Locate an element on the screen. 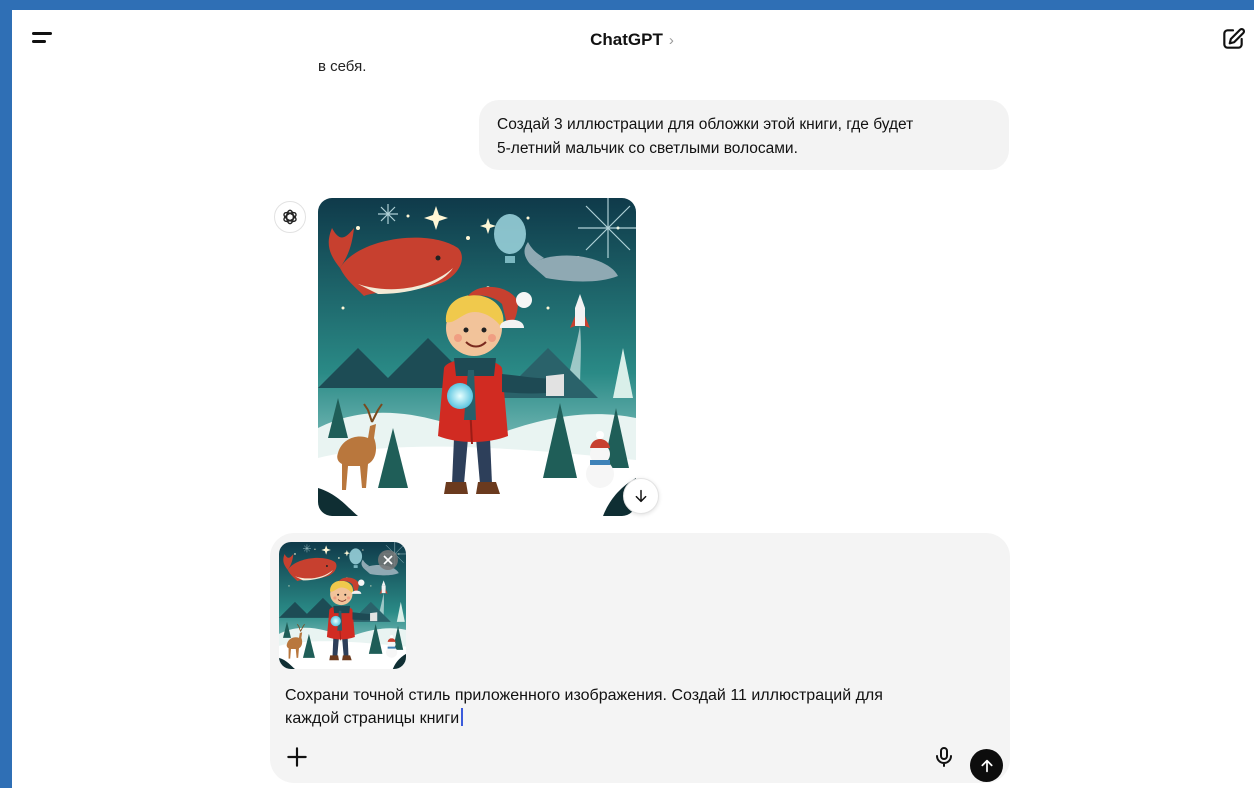 The height and width of the screenshot is (788, 1254). generated-image is located at coordinates (477, 357).